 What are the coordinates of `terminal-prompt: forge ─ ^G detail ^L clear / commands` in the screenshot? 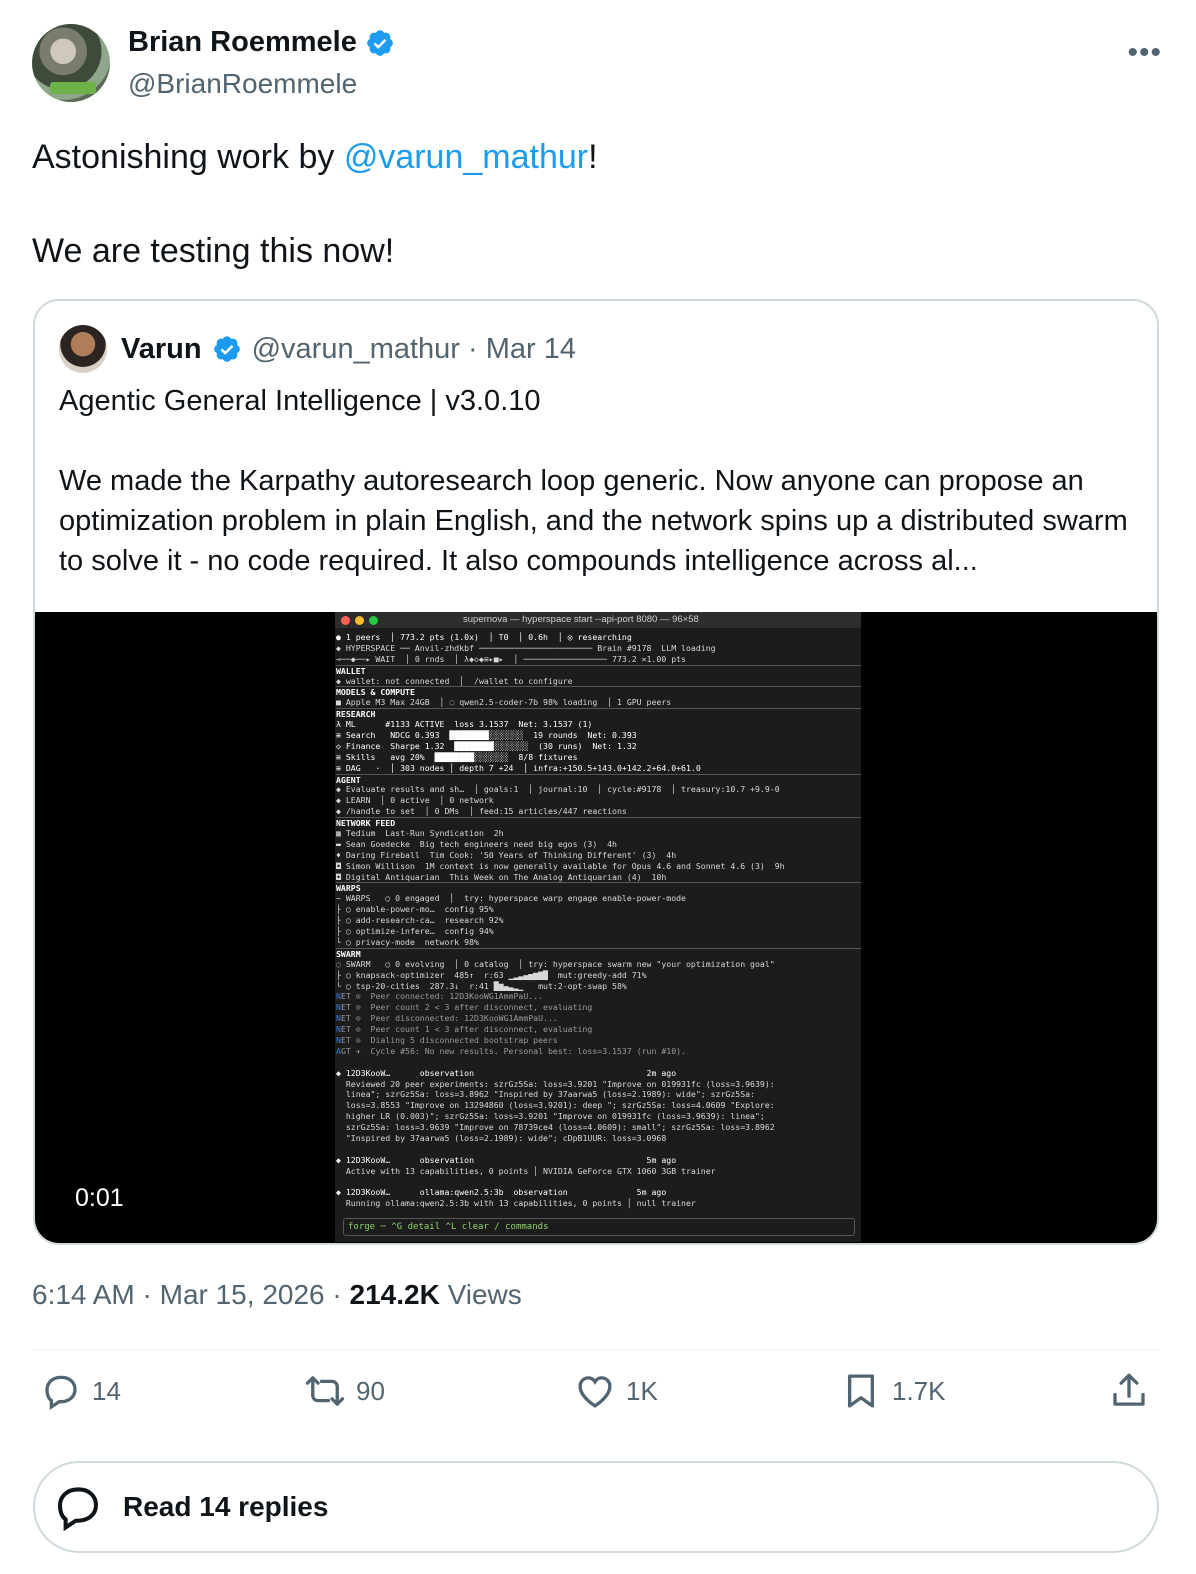 It's located at (599, 1227).